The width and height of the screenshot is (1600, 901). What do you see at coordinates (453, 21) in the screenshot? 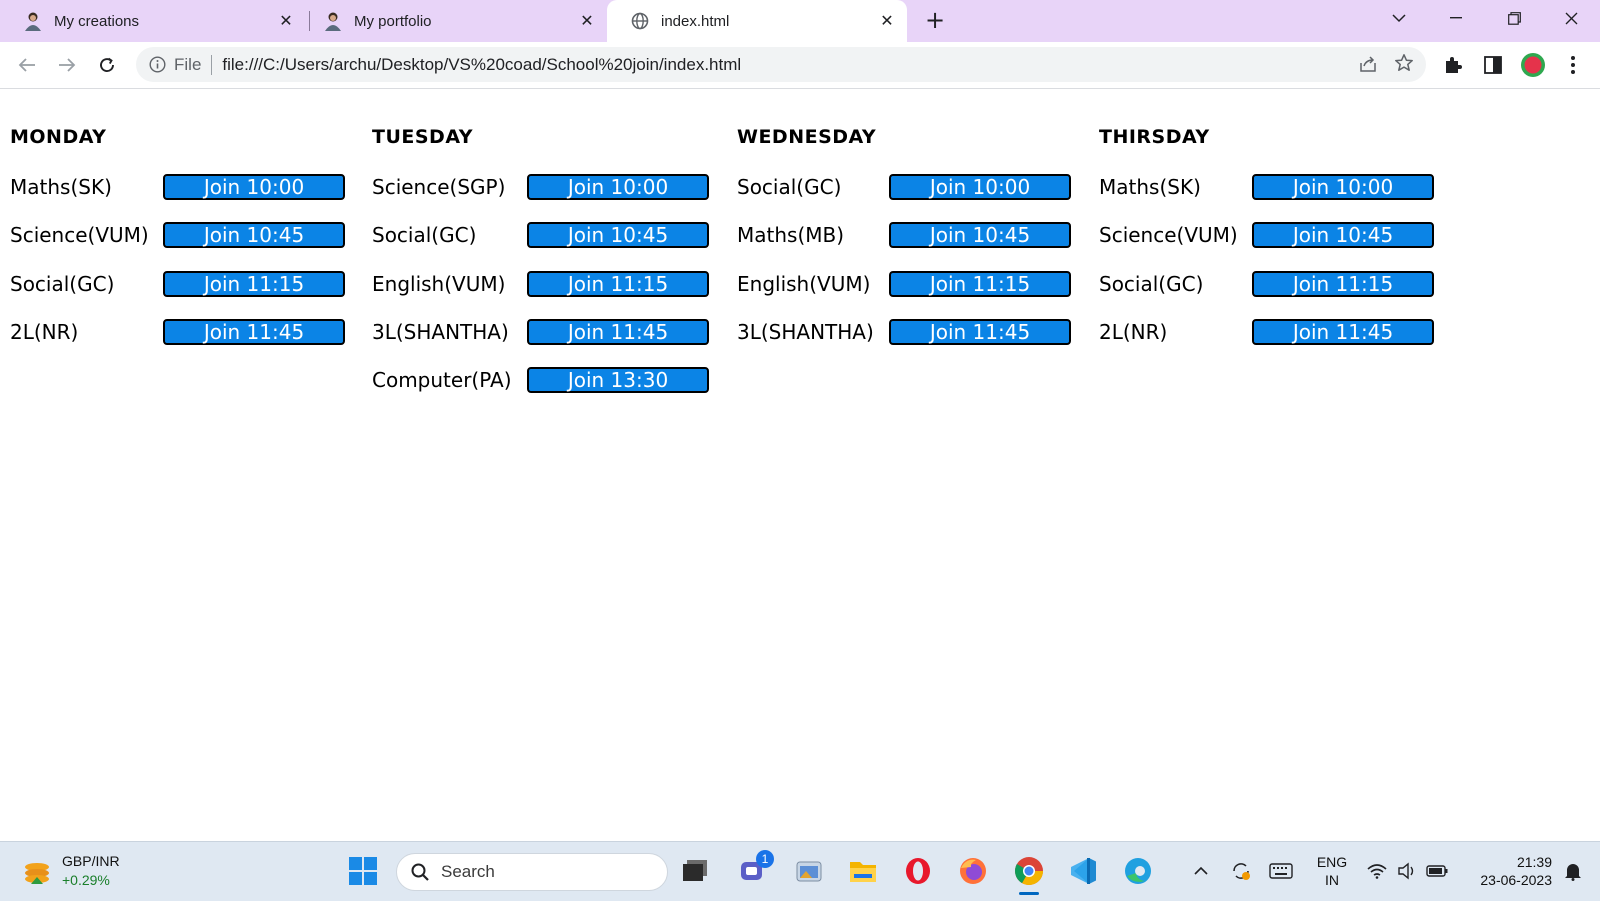
I see `tab-my-portfolio: My portfolio ✕` at bounding box center [453, 21].